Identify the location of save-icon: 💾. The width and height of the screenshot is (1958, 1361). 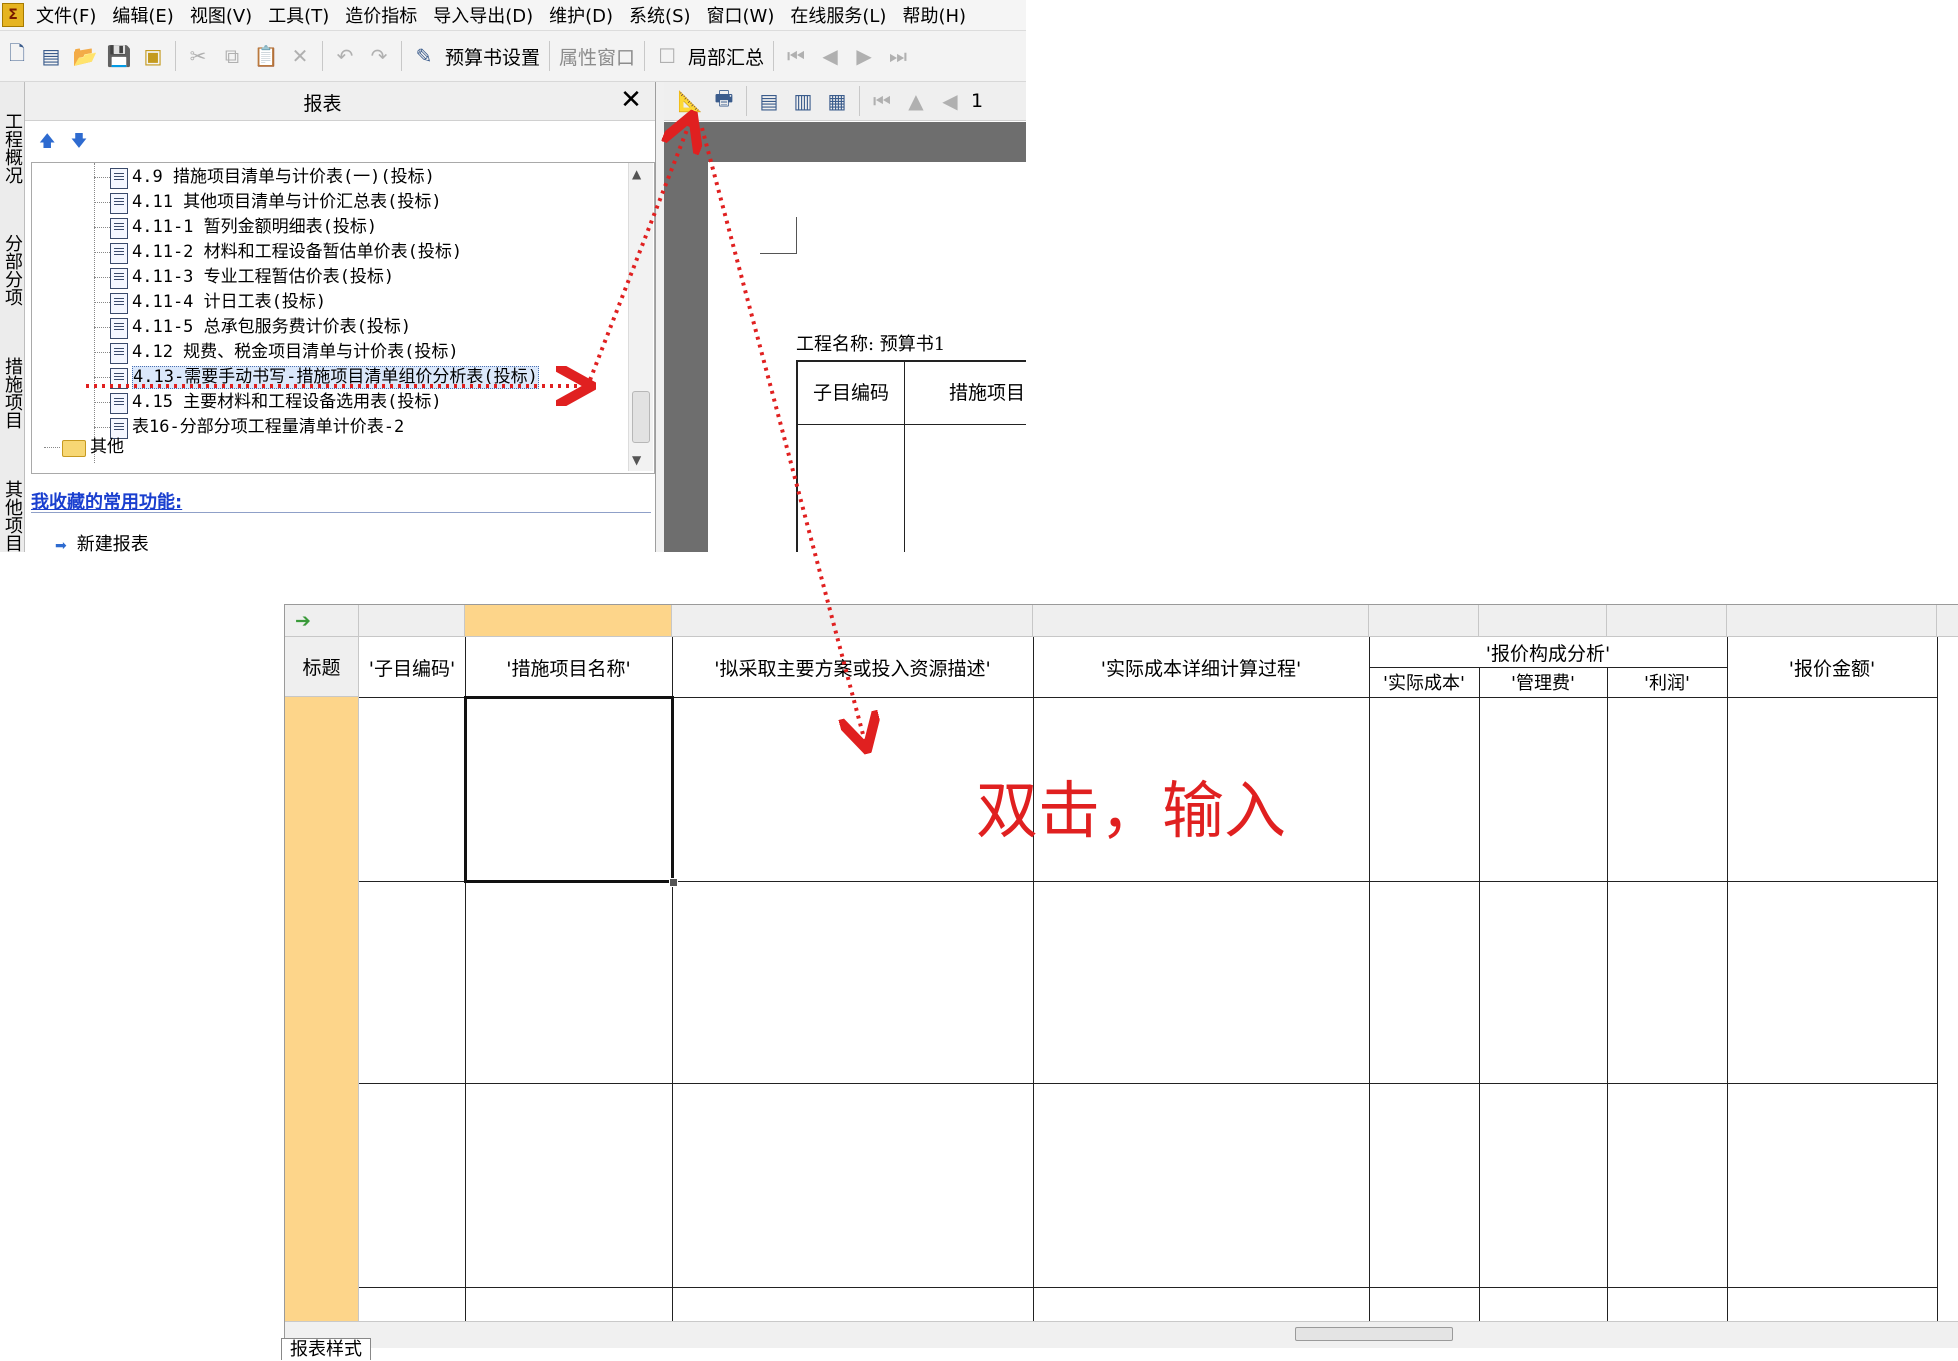
(119, 56).